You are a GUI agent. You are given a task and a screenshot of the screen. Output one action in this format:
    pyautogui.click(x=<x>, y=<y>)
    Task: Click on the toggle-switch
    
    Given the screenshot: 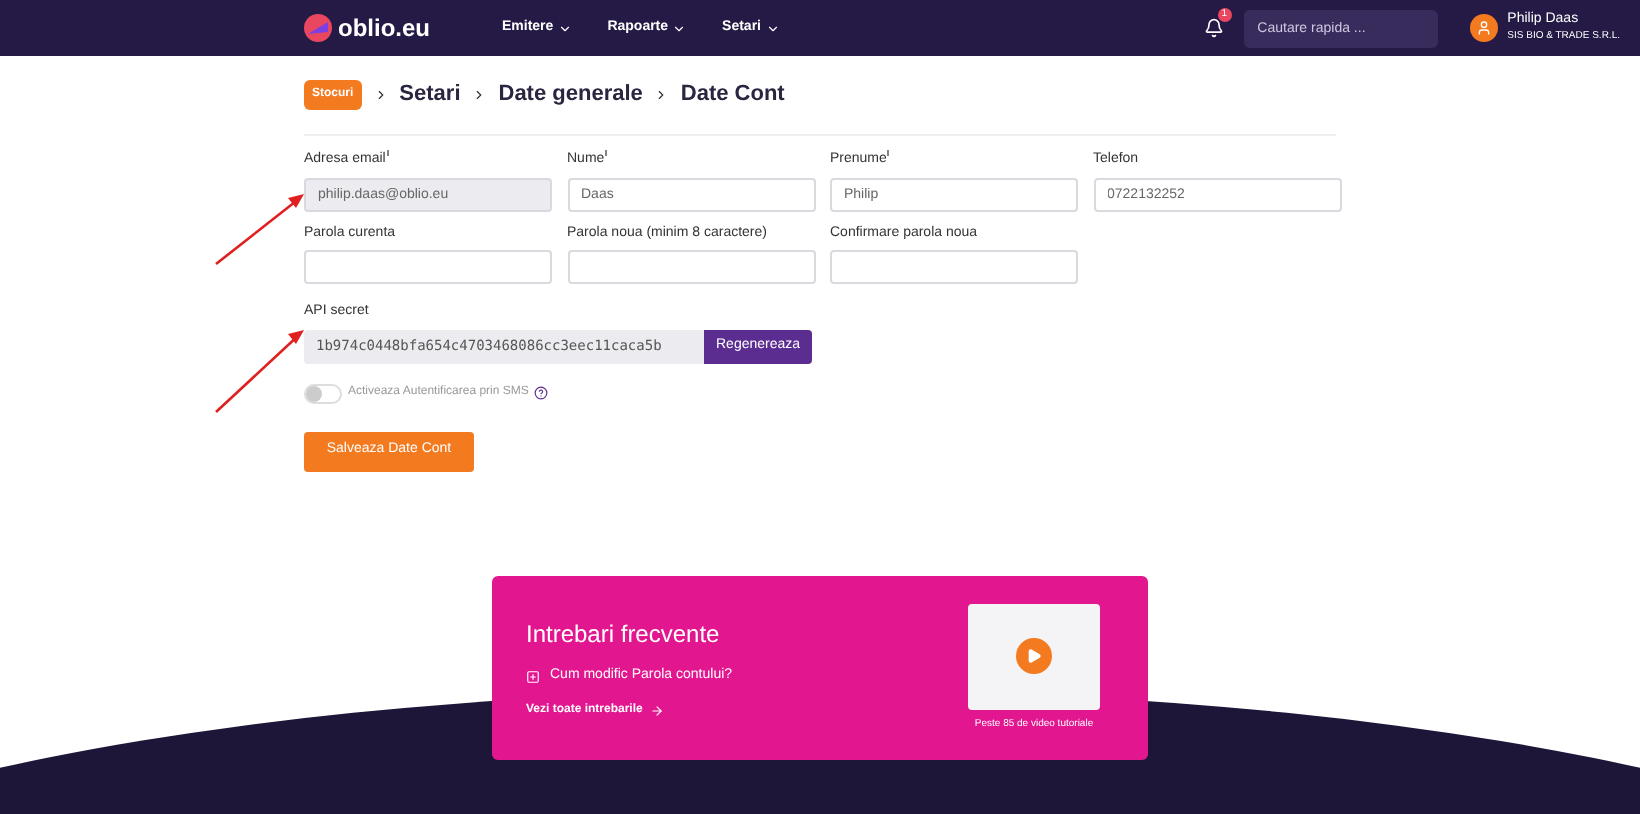 What is the action you would take?
    pyautogui.click(x=323, y=393)
    